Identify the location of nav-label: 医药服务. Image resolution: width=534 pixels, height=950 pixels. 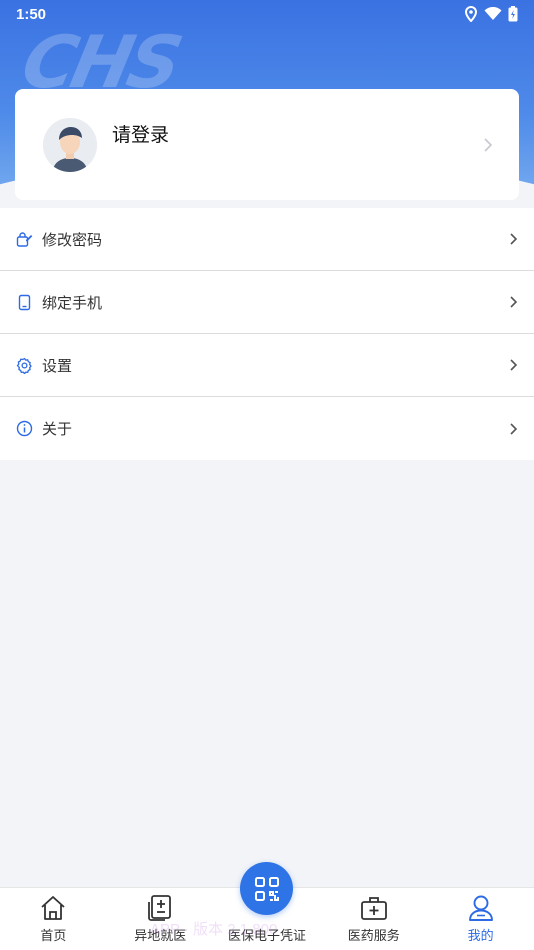
(373, 936).